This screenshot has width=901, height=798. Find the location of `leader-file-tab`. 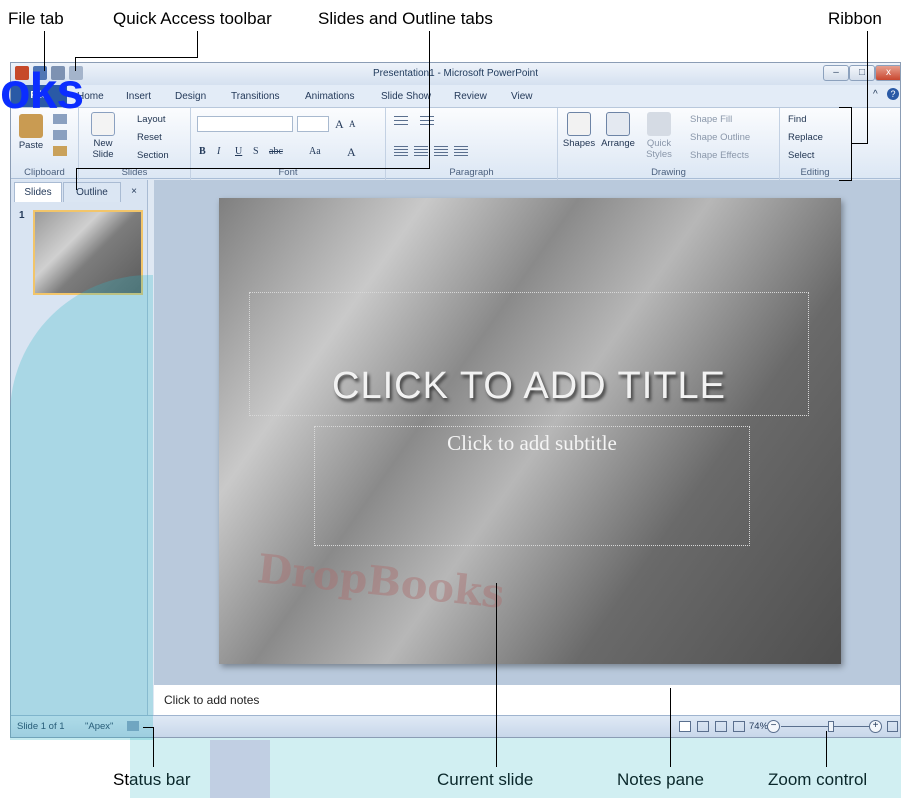

leader-file-tab is located at coordinates (44, 51).